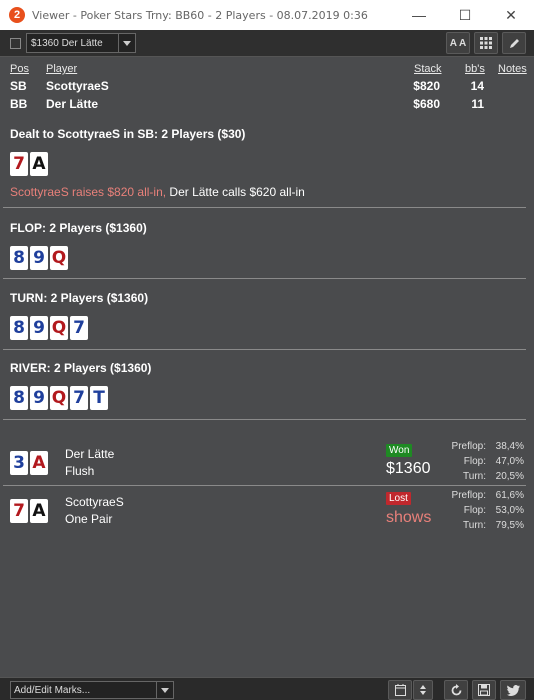  What do you see at coordinates (89, 519) in the screenshot?
I see `result-hand-rank: One Pair` at bounding box center [89, 519].